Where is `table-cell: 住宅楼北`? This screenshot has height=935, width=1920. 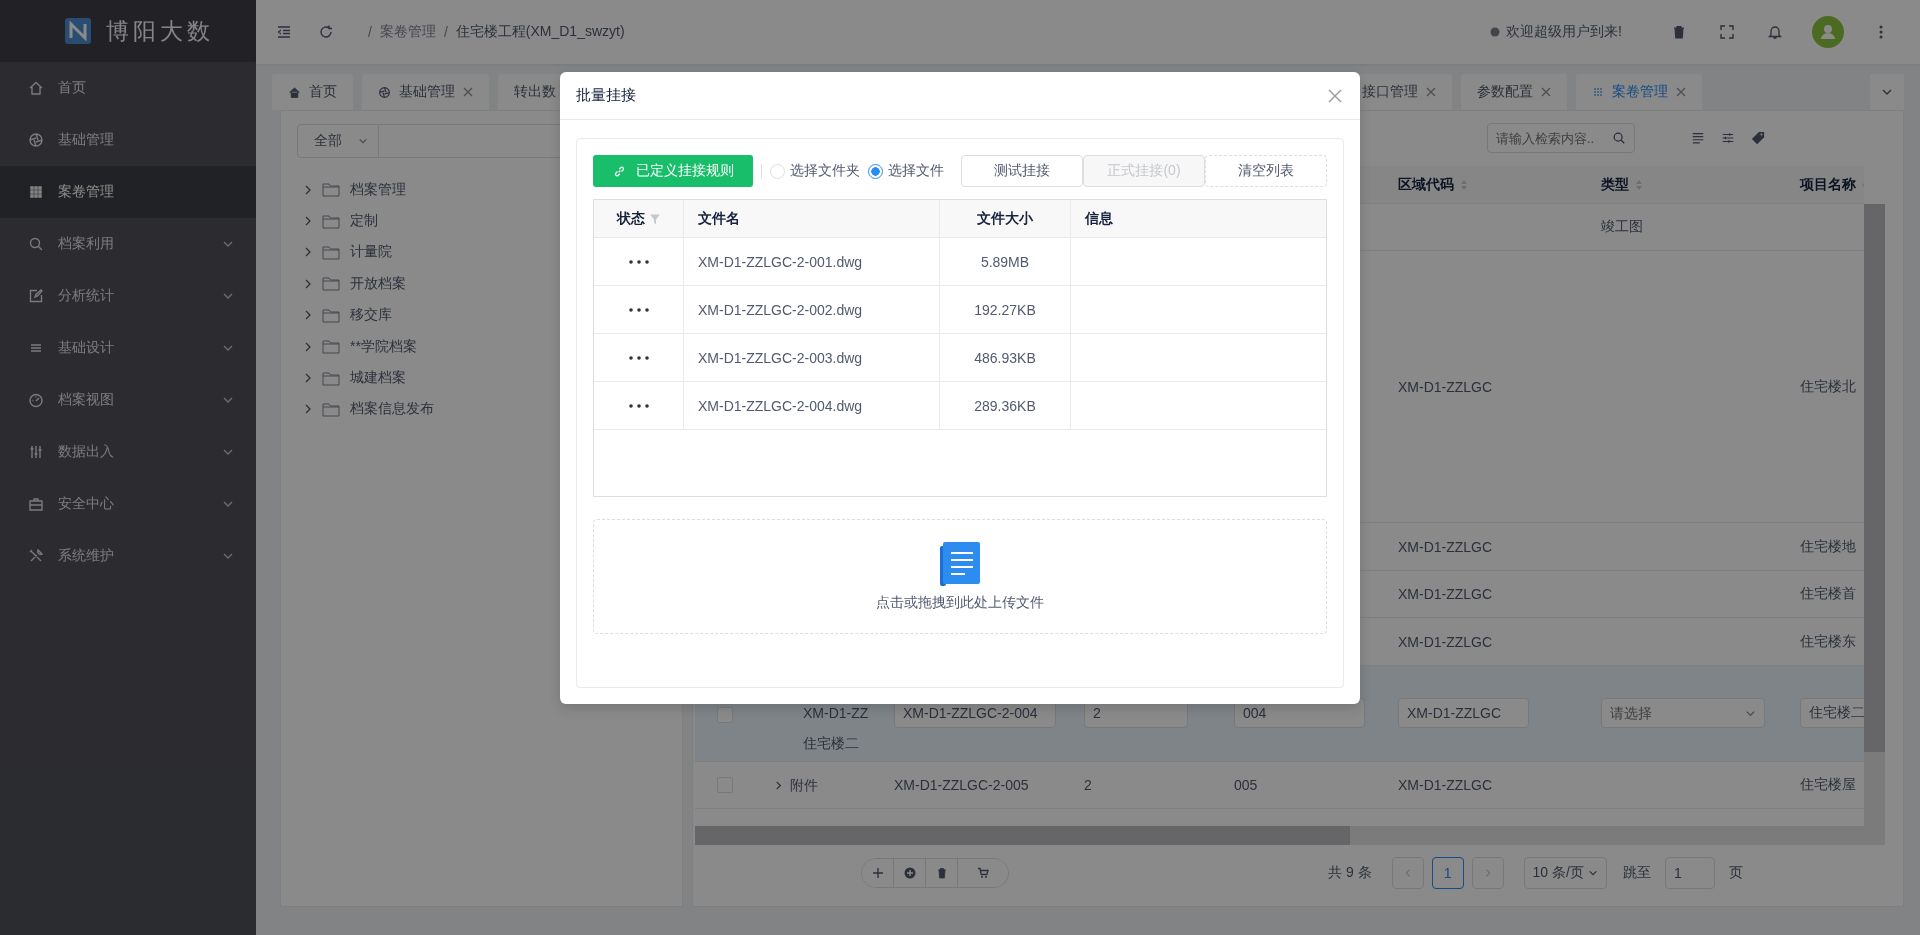
table-cell: 住宅楼北 is located at coordinates (1828, 386).